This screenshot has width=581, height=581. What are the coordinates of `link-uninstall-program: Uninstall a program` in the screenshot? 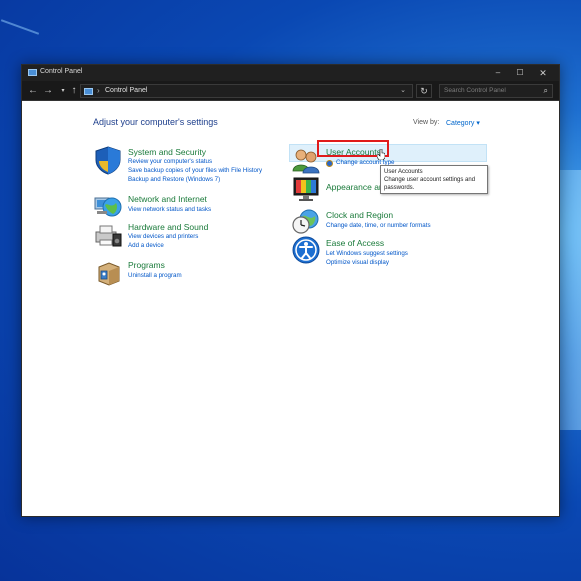 It's located at (155, 275).